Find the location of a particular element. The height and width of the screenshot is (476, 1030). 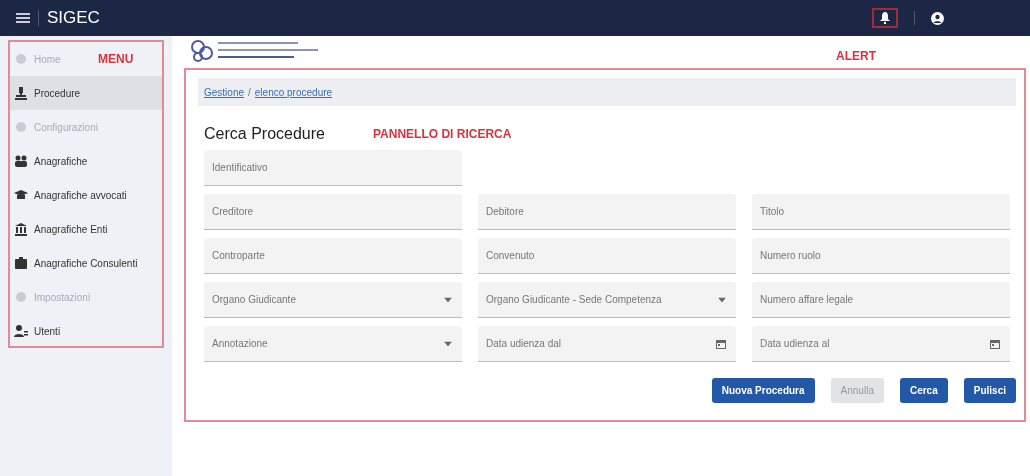

sidebar-item: Procedure is located at coordinates (86, 93).